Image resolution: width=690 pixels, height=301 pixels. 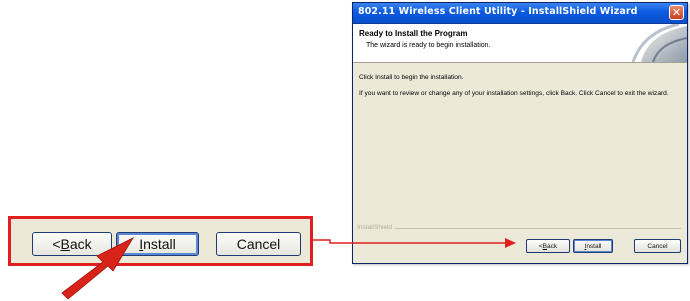 I want to click on callout-cancel-button: Cancel, so click(x=258, y=244).